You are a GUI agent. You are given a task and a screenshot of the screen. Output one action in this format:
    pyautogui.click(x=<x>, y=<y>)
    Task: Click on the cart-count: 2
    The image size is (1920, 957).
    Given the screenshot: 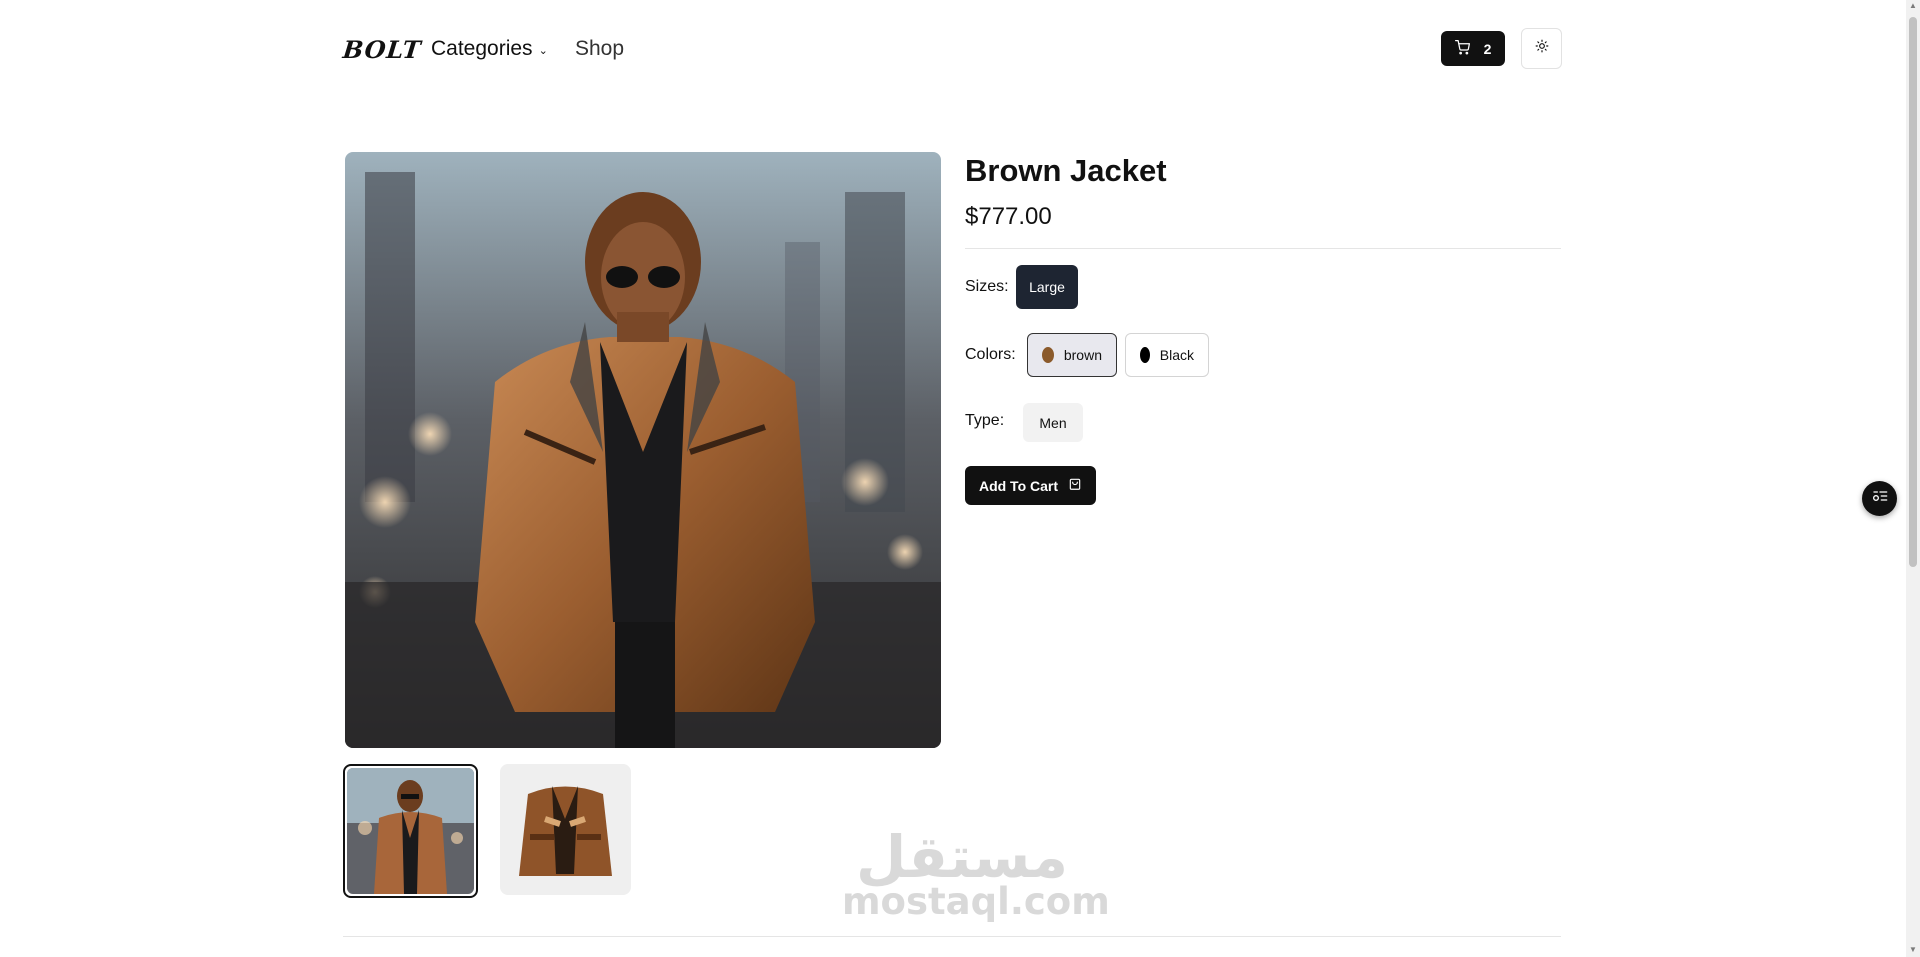 What is the action you would take?
    pyautogui.click(x=1487, y=48)
    